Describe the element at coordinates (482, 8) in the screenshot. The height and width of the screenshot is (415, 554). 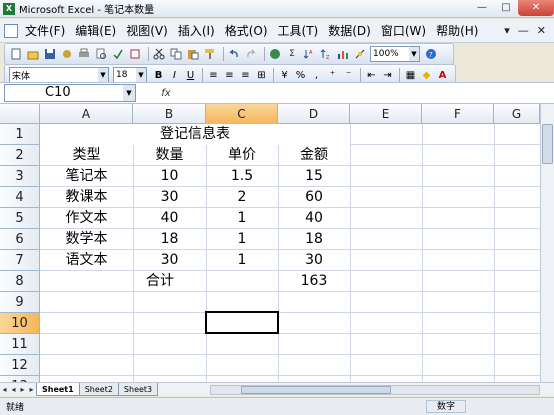
I see `minimize-button: —` at that location.